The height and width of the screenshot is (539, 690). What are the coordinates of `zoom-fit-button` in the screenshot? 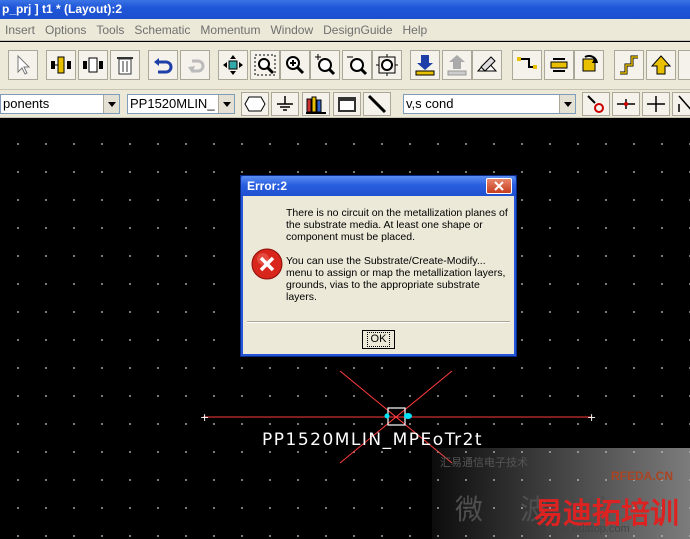 It's located at (387, 65).